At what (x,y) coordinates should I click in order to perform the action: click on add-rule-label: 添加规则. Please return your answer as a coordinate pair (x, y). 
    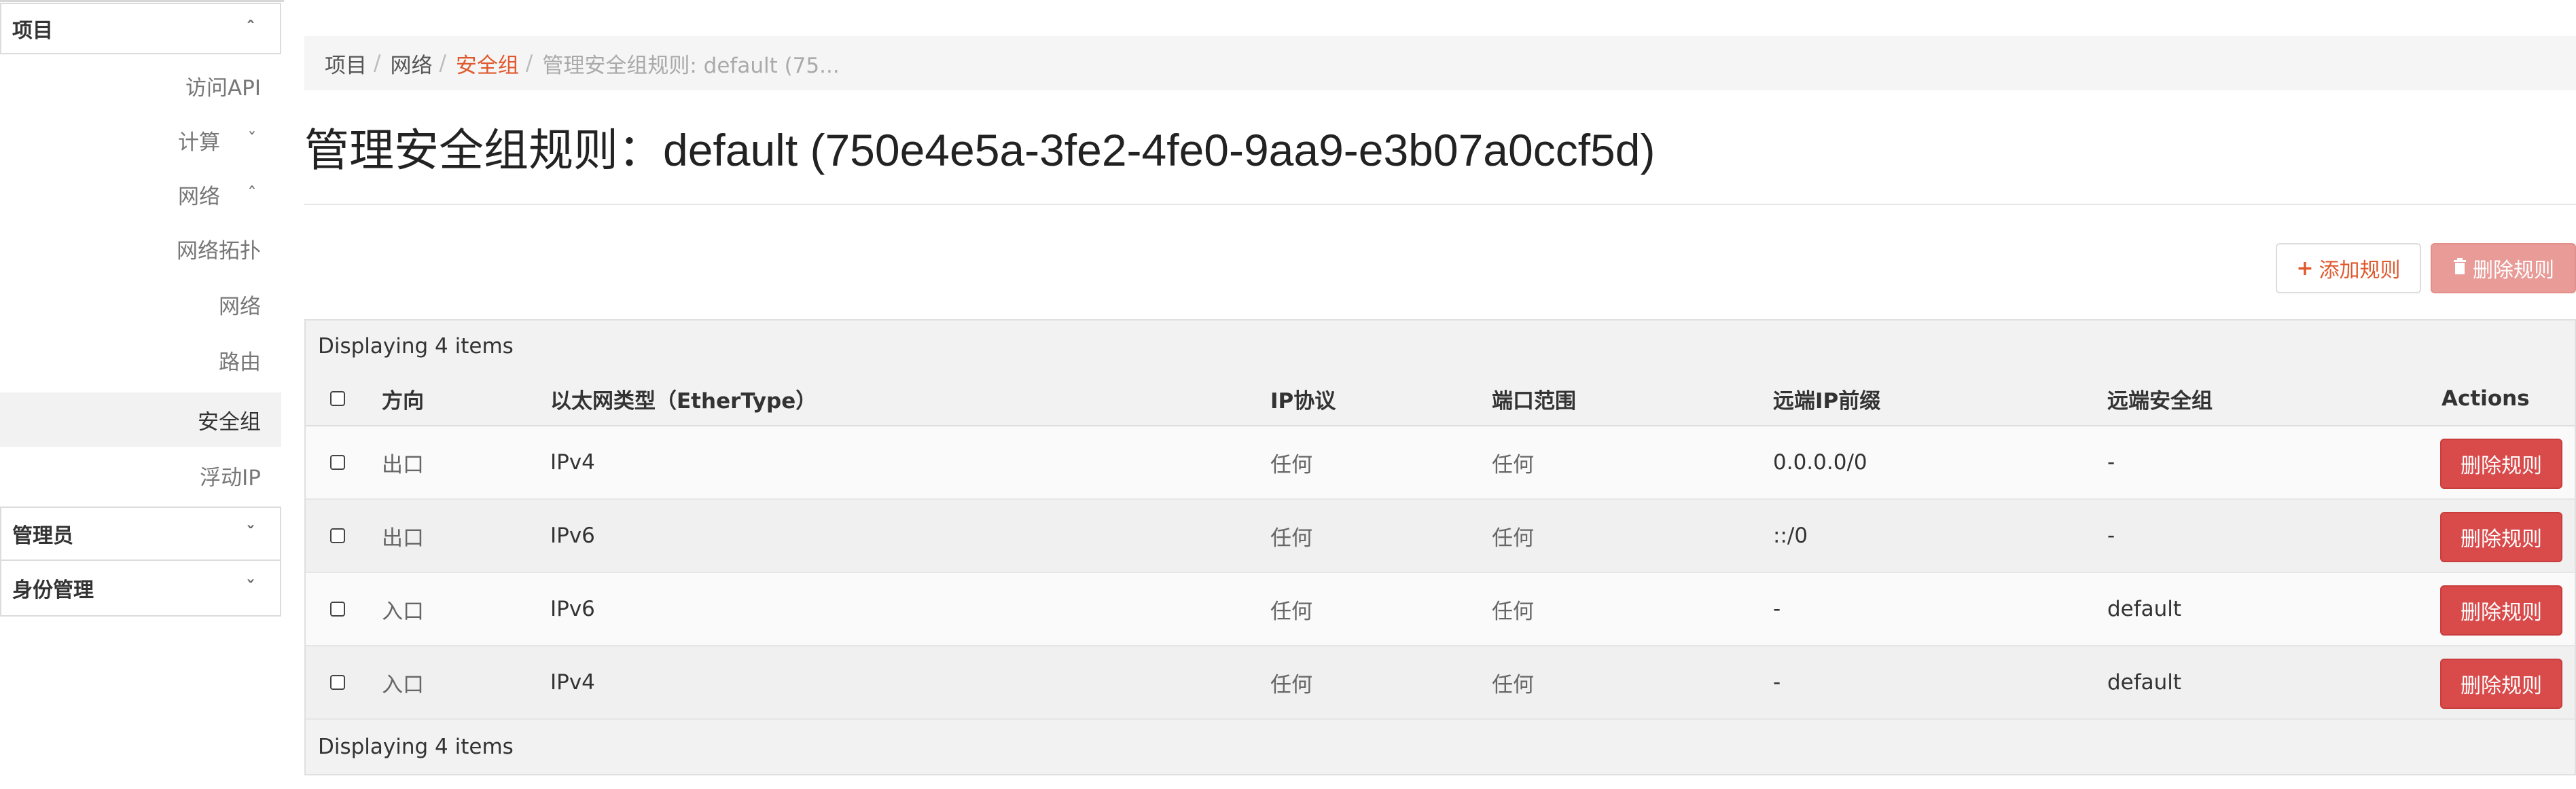
    Looking at the image, I should click on (2360, 271).